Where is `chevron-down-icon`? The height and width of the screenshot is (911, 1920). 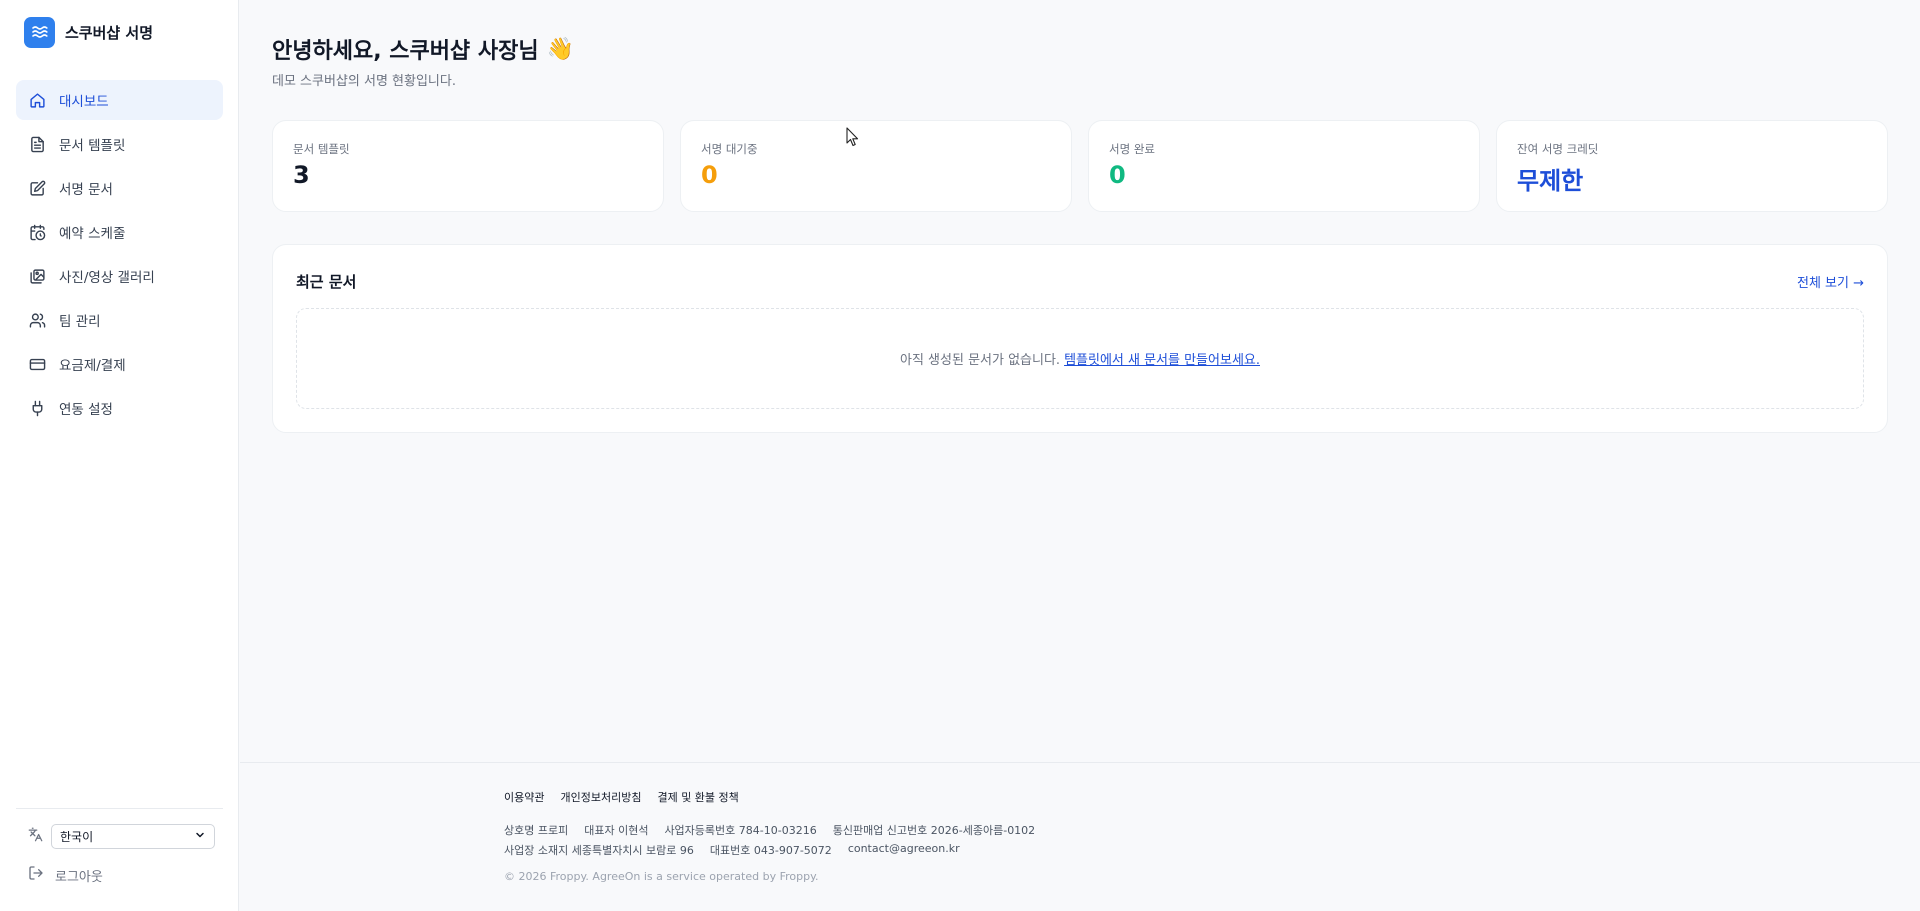 chevron-down-icon is located at coordinates (200, 836).